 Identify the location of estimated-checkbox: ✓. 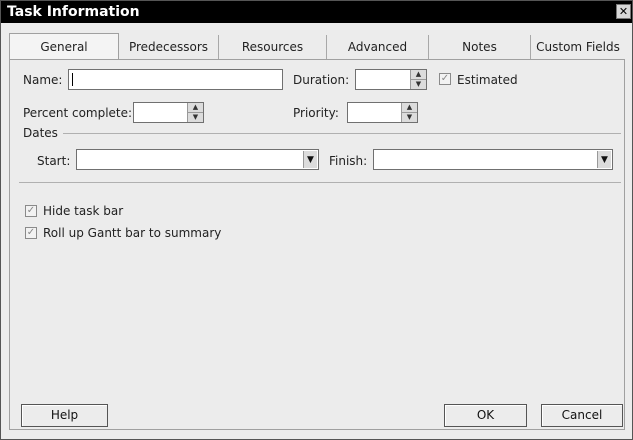
(445, 79).